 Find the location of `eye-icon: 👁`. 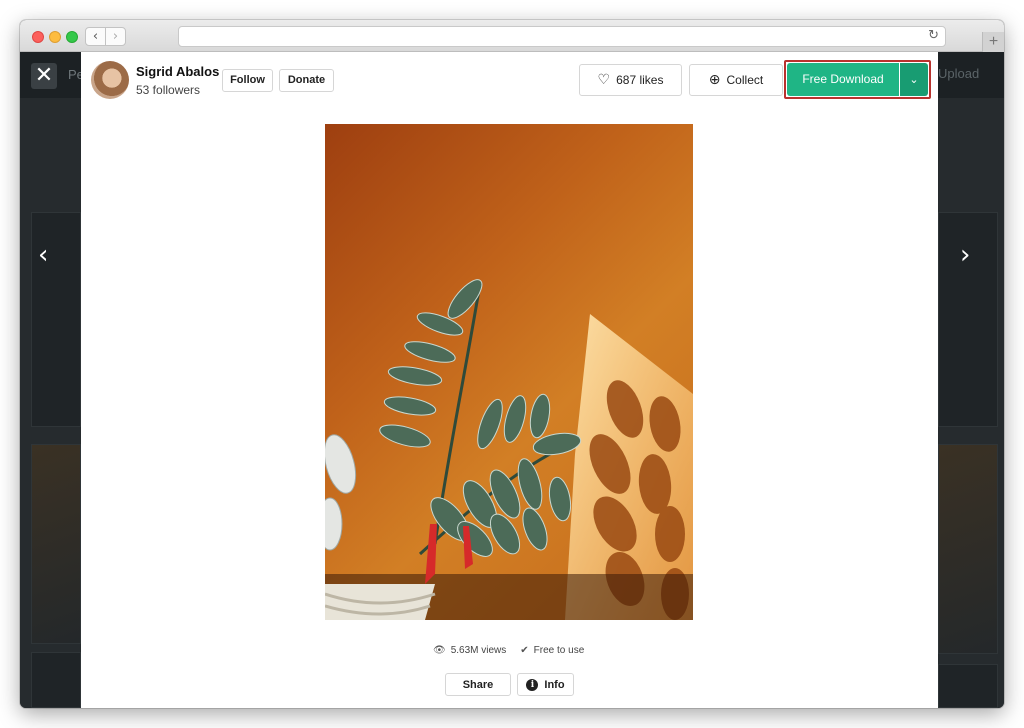

eye-icon: 👁 is located at coordinates (439, 650).